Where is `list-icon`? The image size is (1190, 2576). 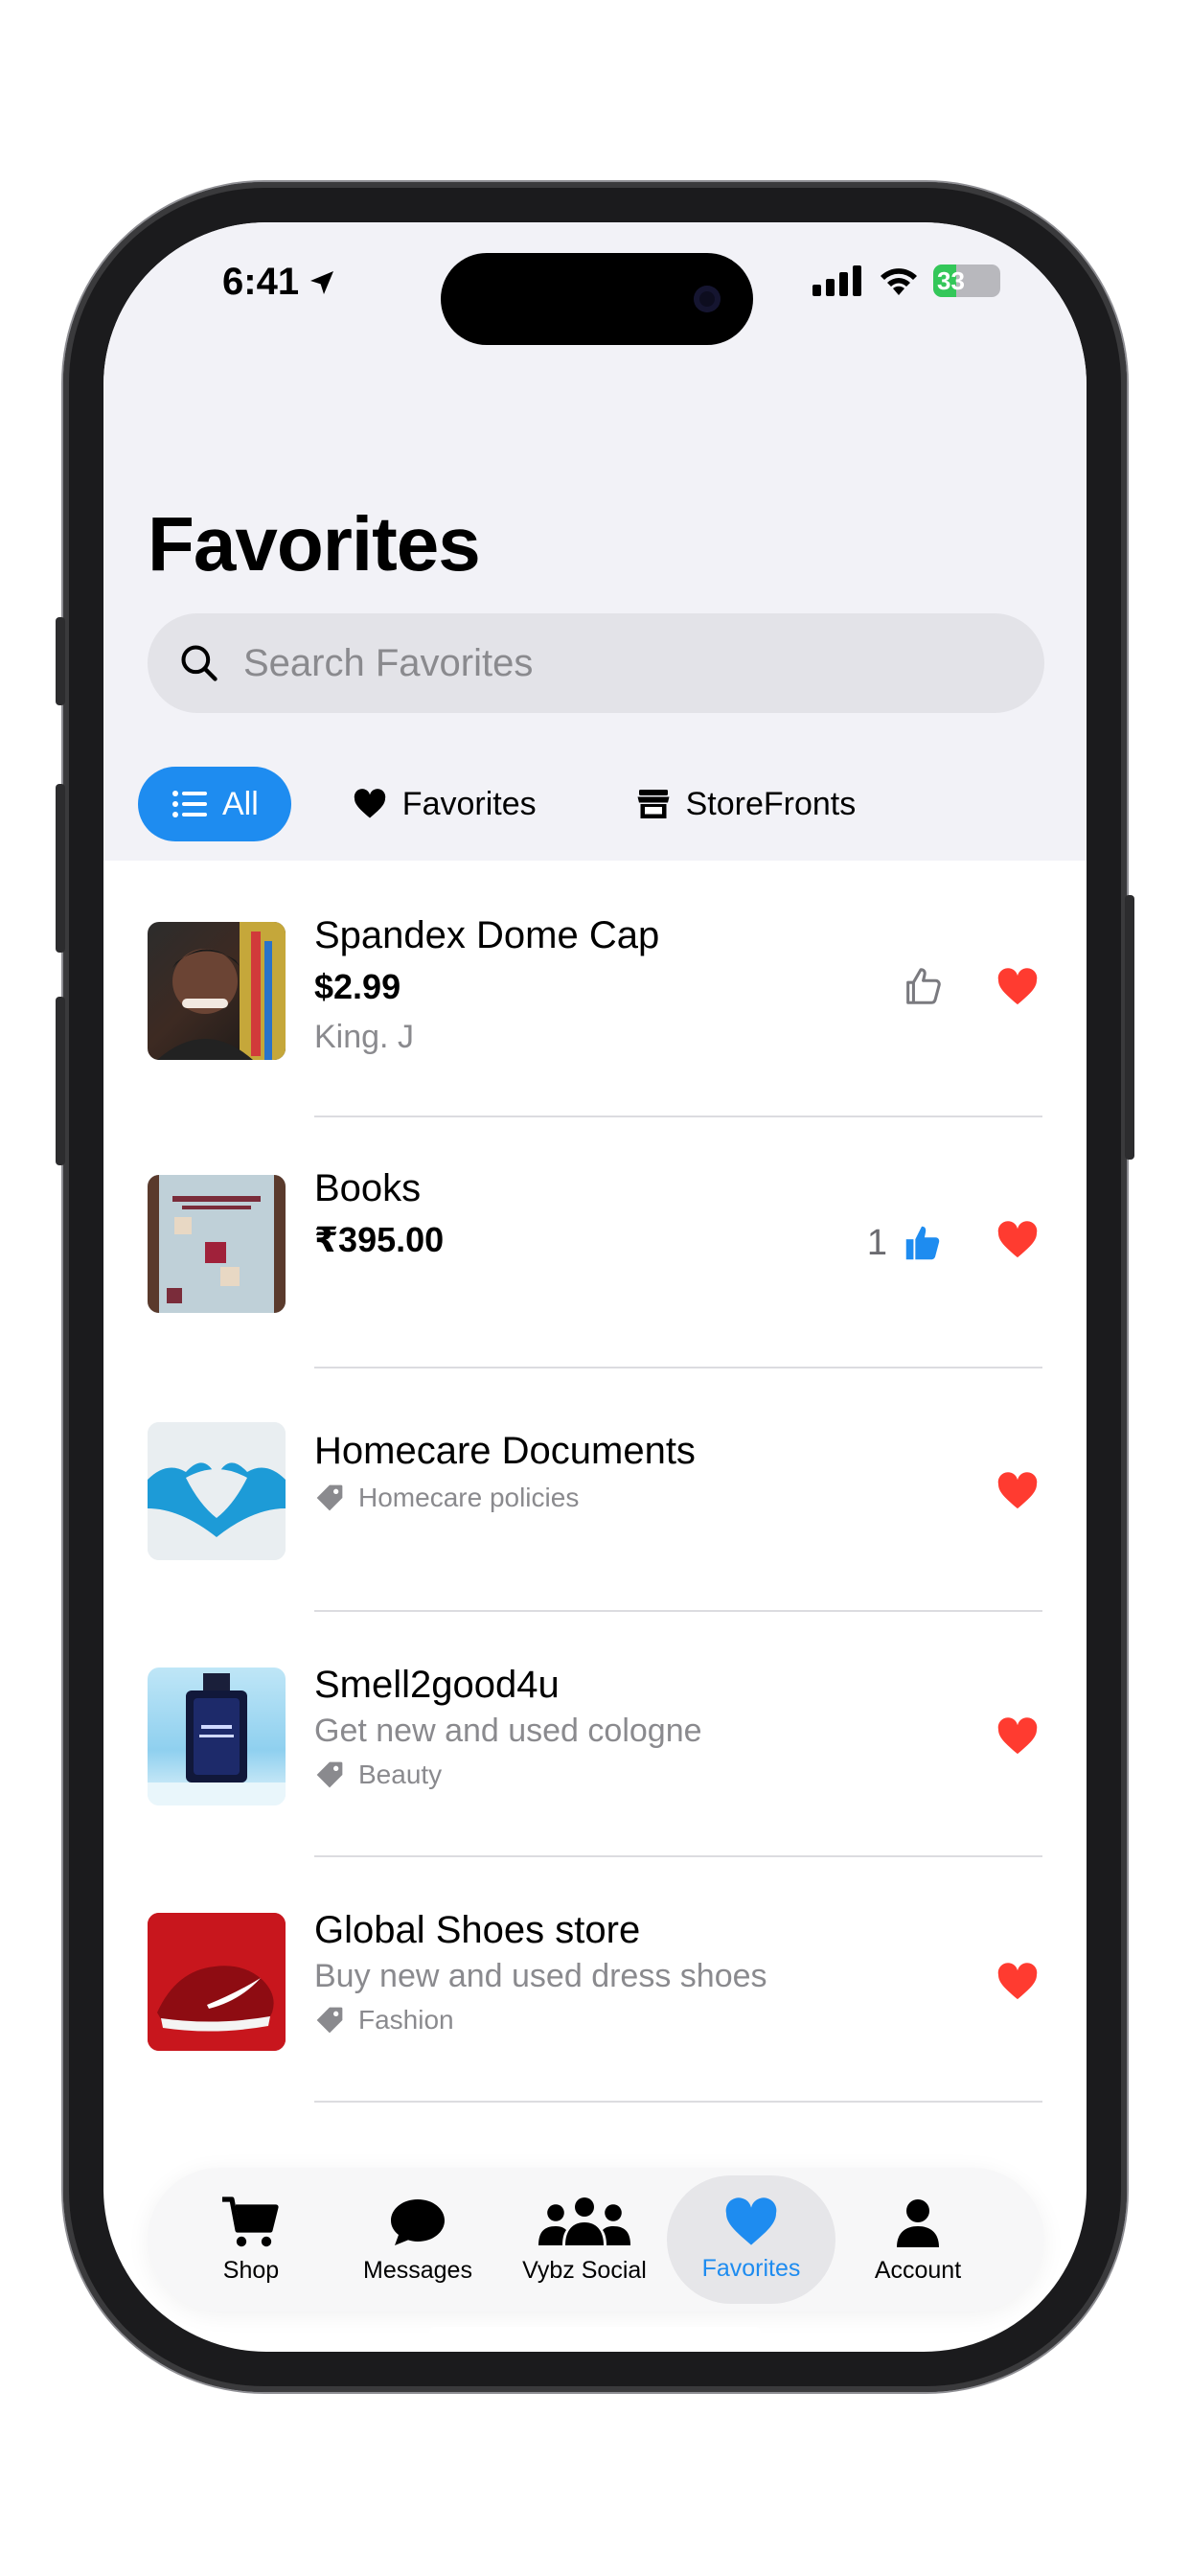
list-icon is located at coordinates (190, 804).